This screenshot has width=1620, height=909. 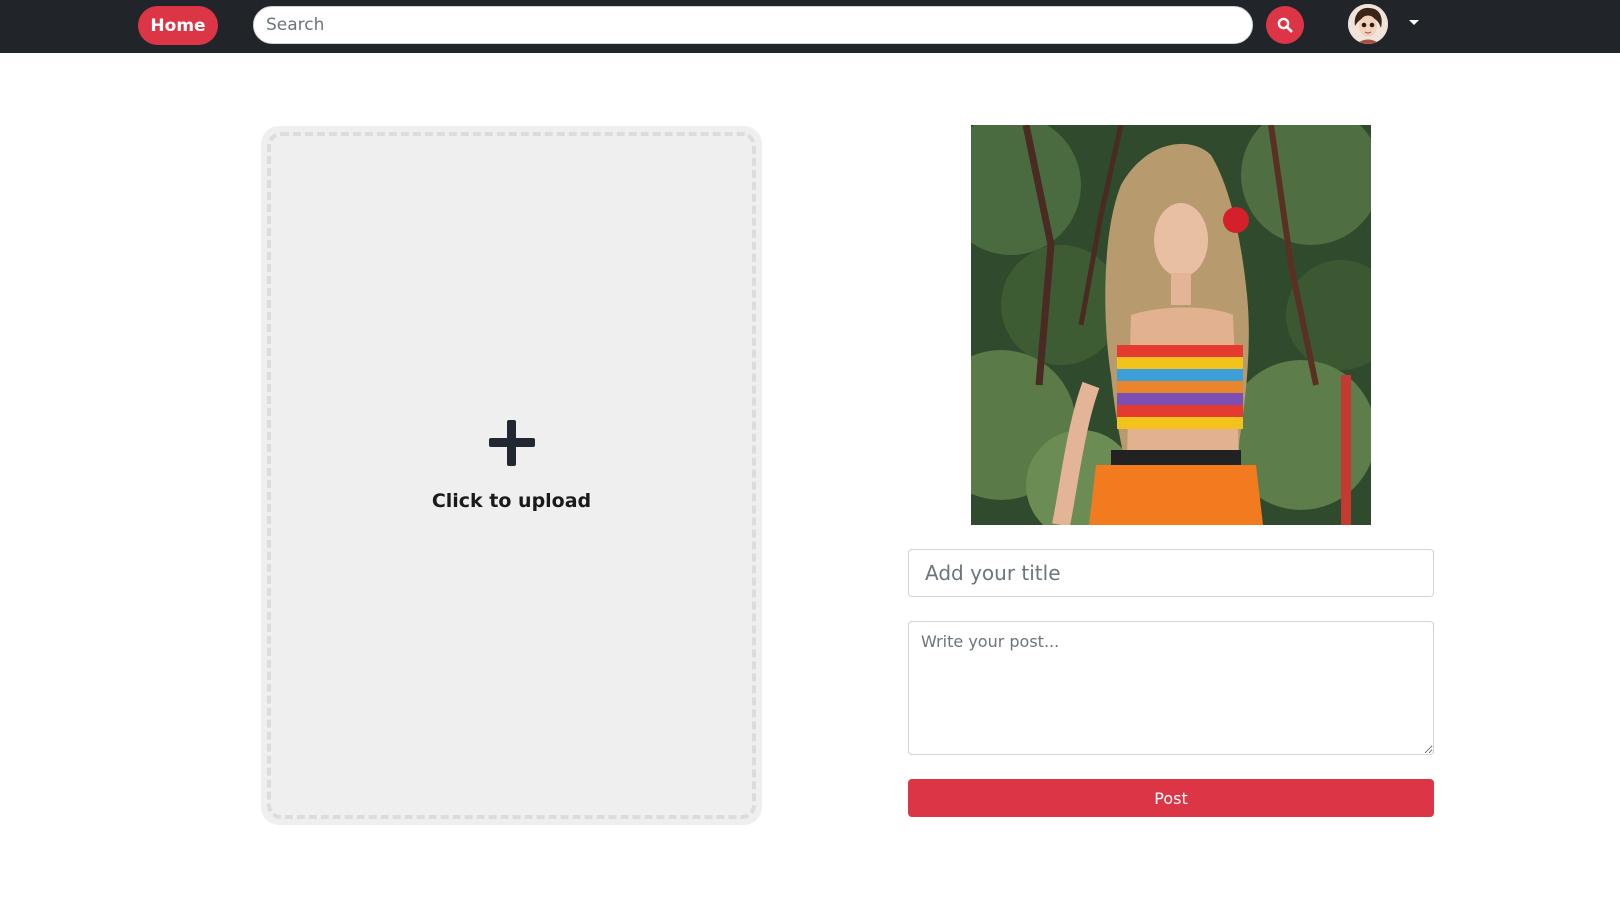 I want to click on plus-icon, so click(x=512, y=443).